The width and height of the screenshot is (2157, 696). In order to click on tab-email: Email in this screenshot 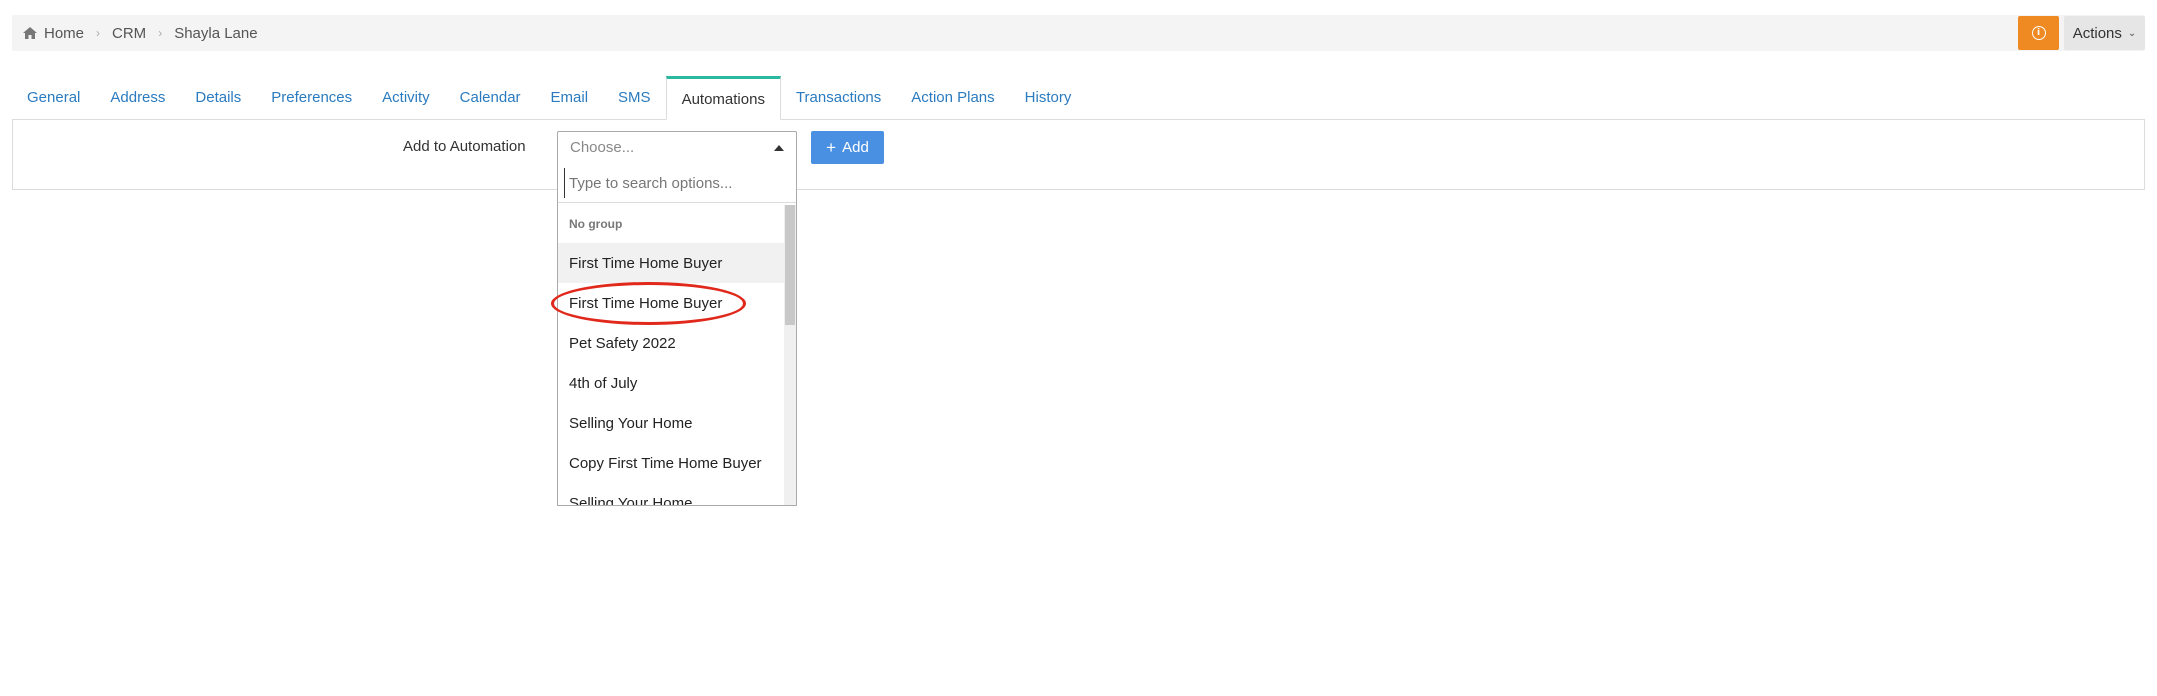, I will do `click(570, 97)`.